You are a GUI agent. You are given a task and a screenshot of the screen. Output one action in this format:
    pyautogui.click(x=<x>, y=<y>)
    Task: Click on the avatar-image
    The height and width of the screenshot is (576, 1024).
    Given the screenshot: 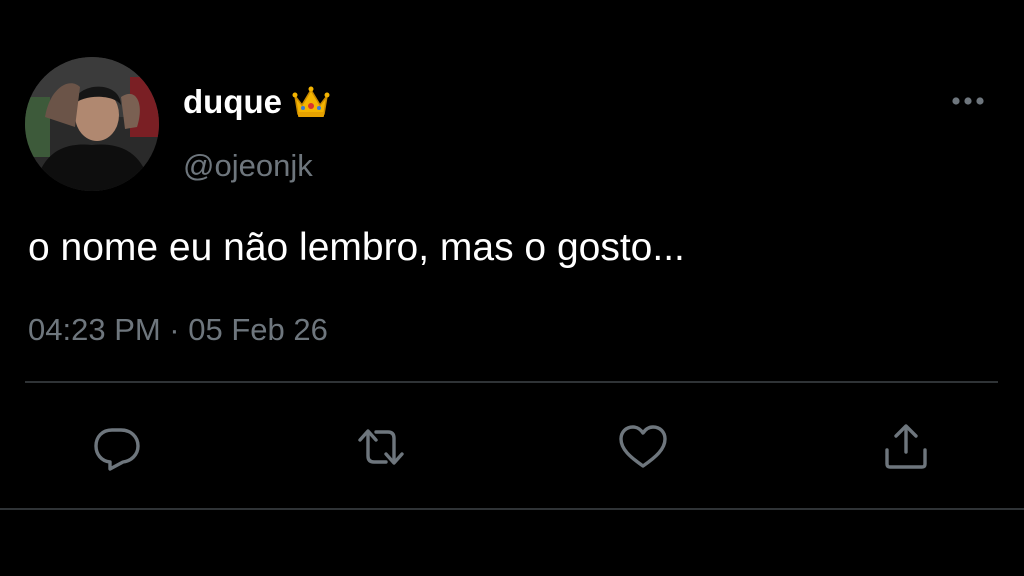 What is the action you would take?
    pyautogui.click(x=92, y=124)
    